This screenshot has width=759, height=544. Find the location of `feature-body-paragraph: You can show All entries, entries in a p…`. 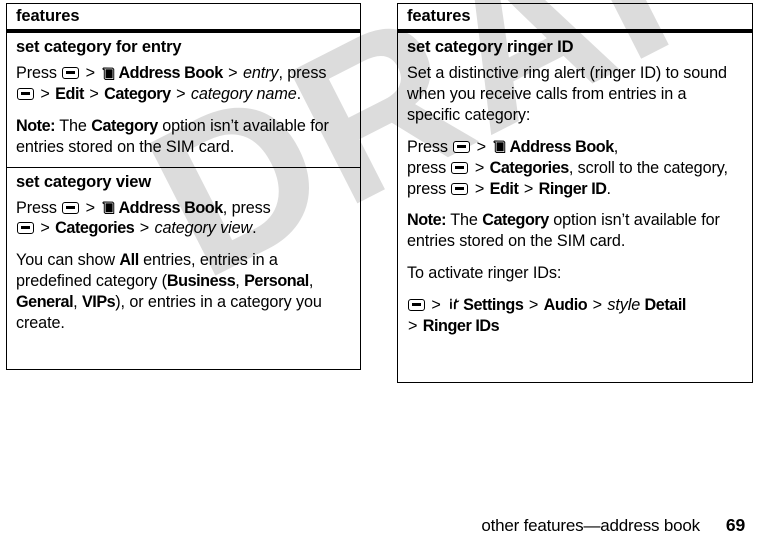

feature-body-paragraph: You can show All entries, entries in a p… is located at coordinates (183, 291).